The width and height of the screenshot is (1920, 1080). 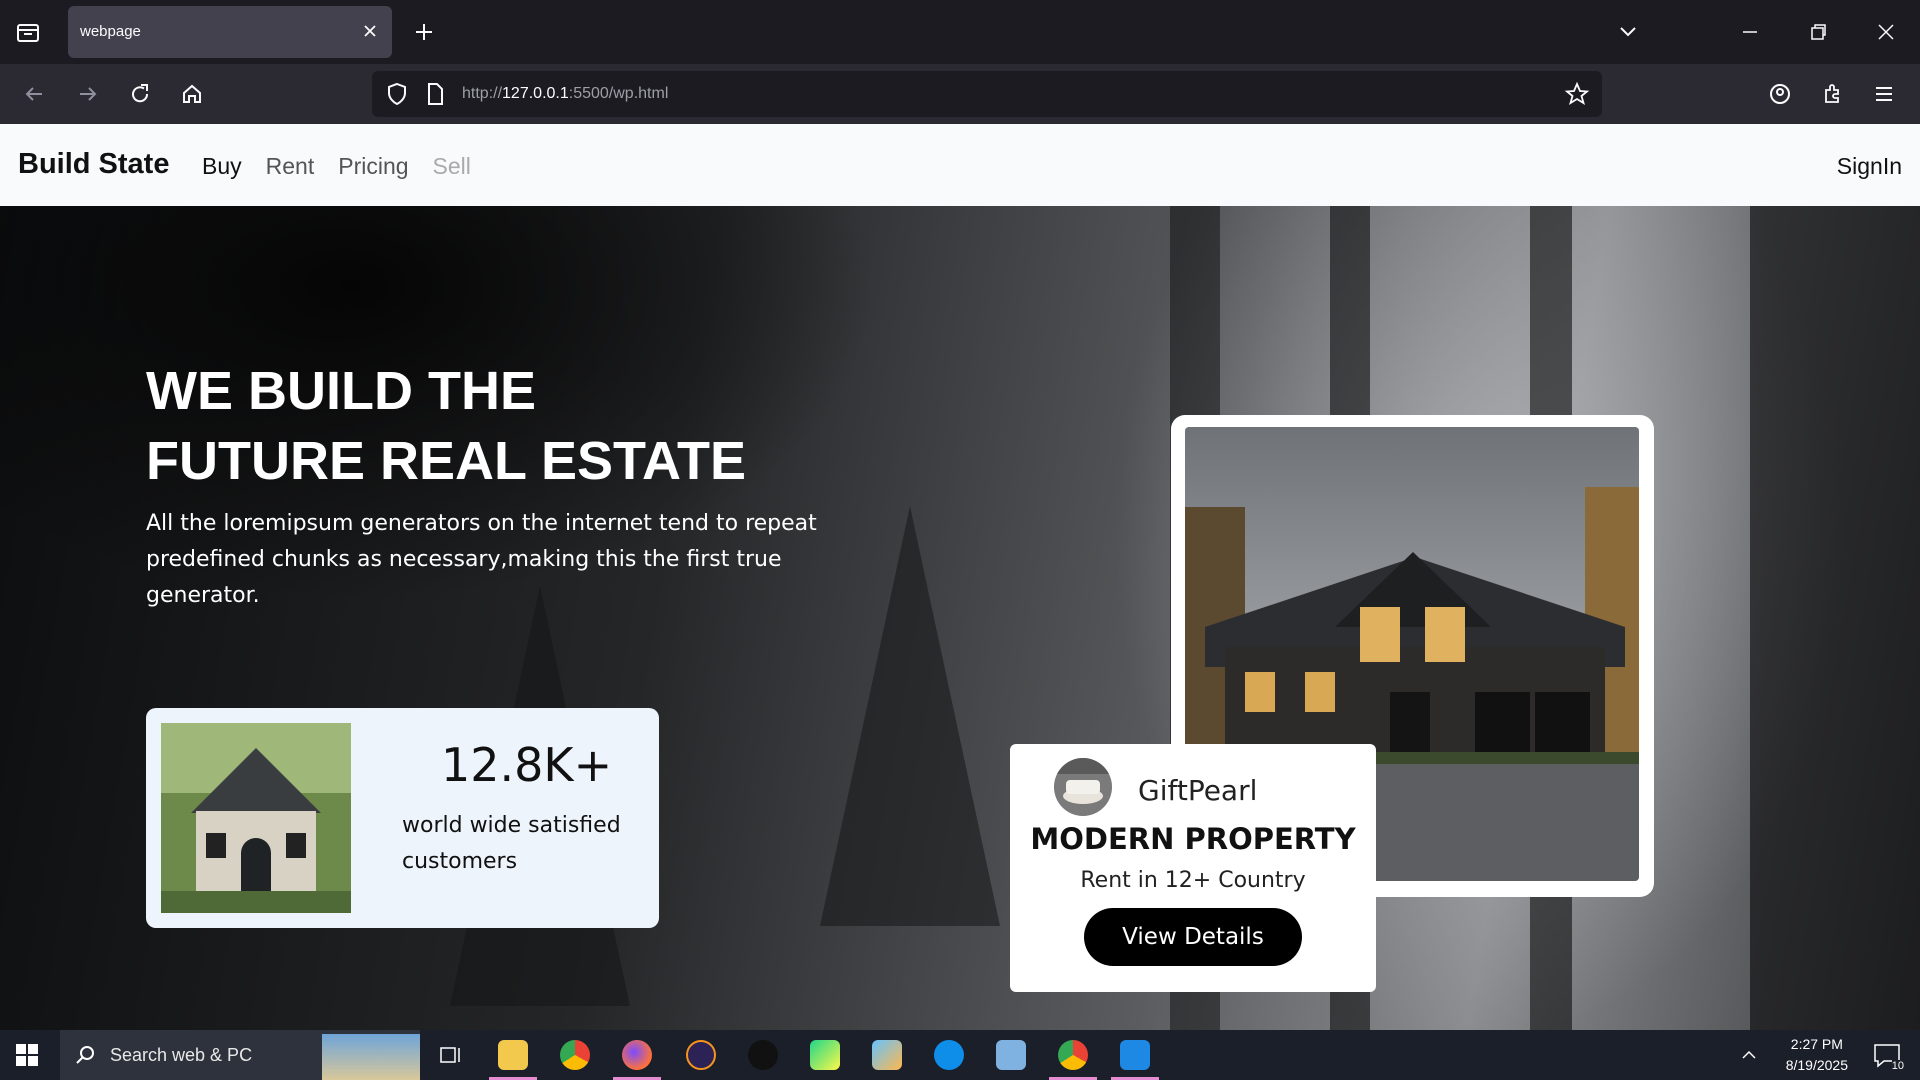 I want to click on site-header: Build State Buy Rent Pricing Sell SignIn, so click(x=960, y=165).